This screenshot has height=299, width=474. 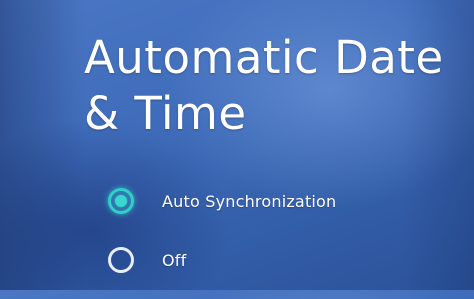 I want to click on option-label-auto-synchronization: Auto Synchronization, so click(x=249, y=201).